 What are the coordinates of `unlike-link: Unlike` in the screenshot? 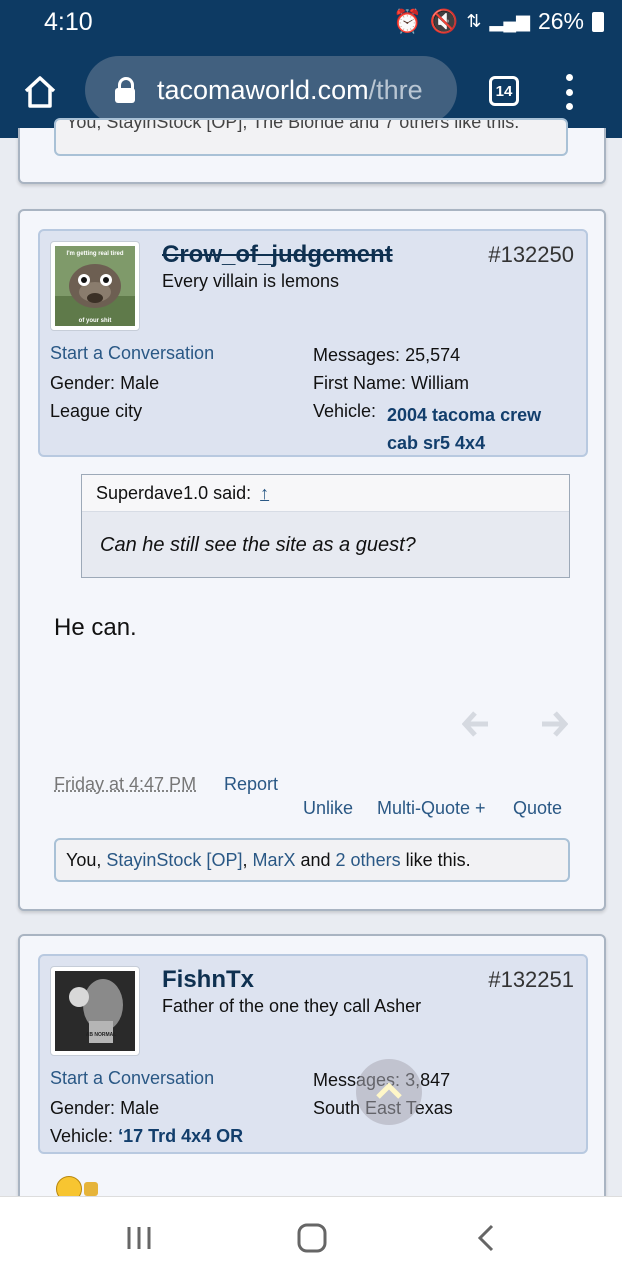 It's located at (328, 808).